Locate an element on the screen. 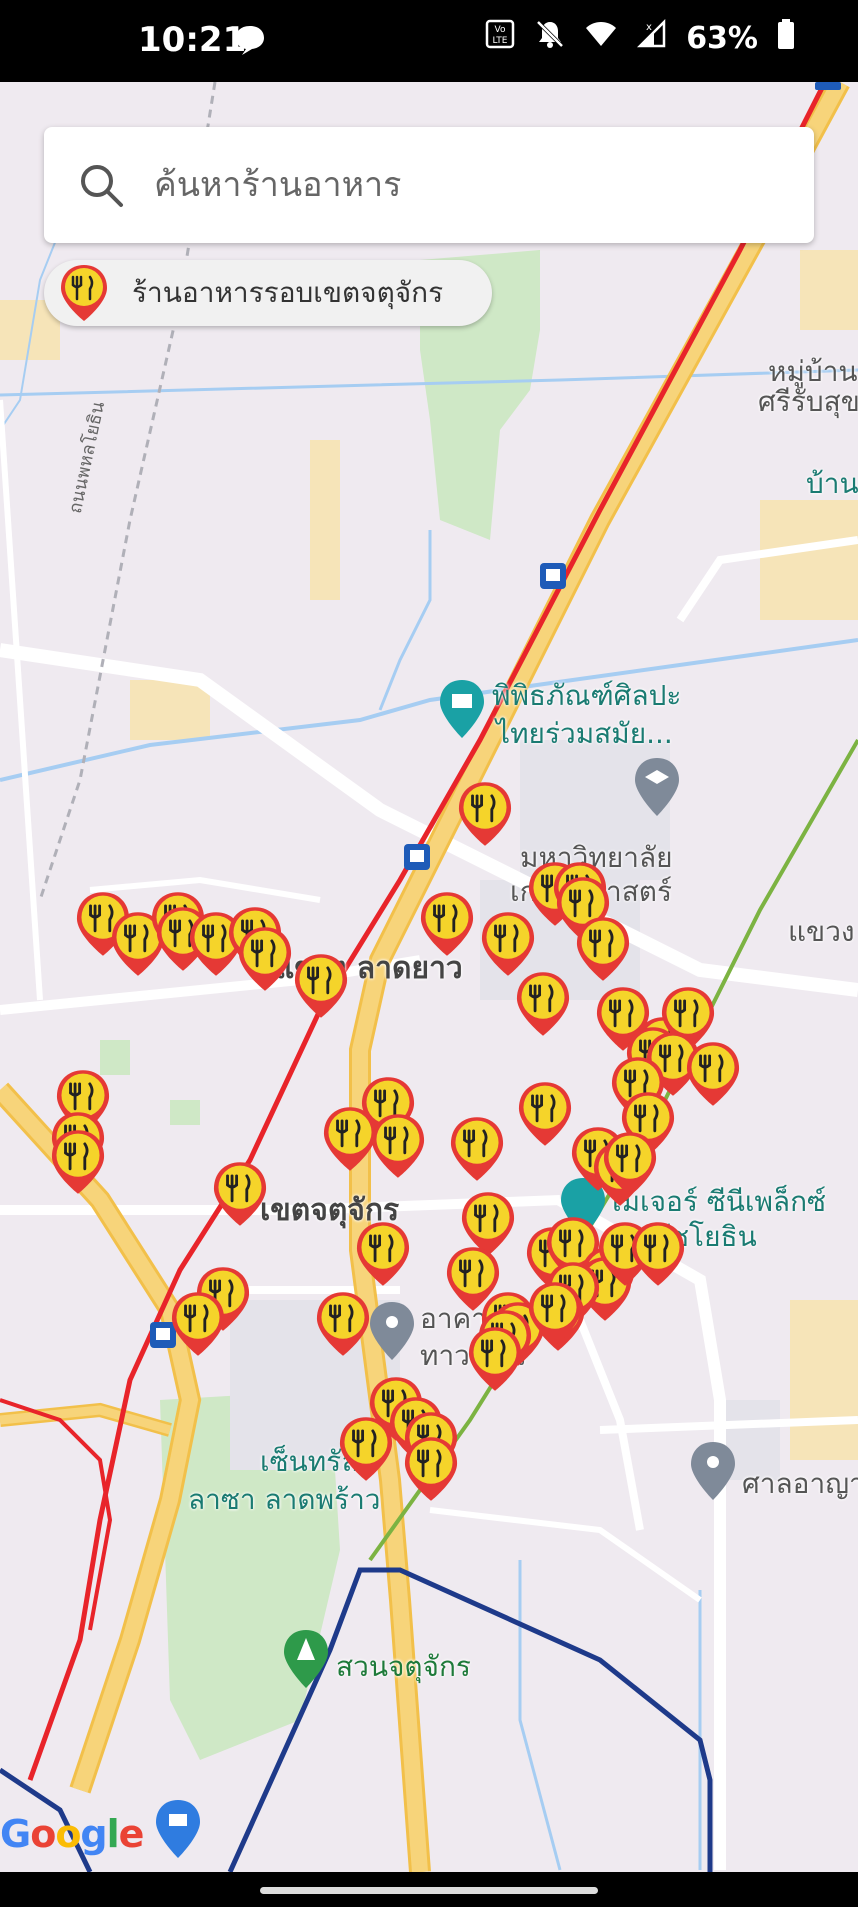 Image resolution: width=858 pixels, height=1907 pixels. village-label-2: ศรีรับสุข is located at coordinates (808, 401).